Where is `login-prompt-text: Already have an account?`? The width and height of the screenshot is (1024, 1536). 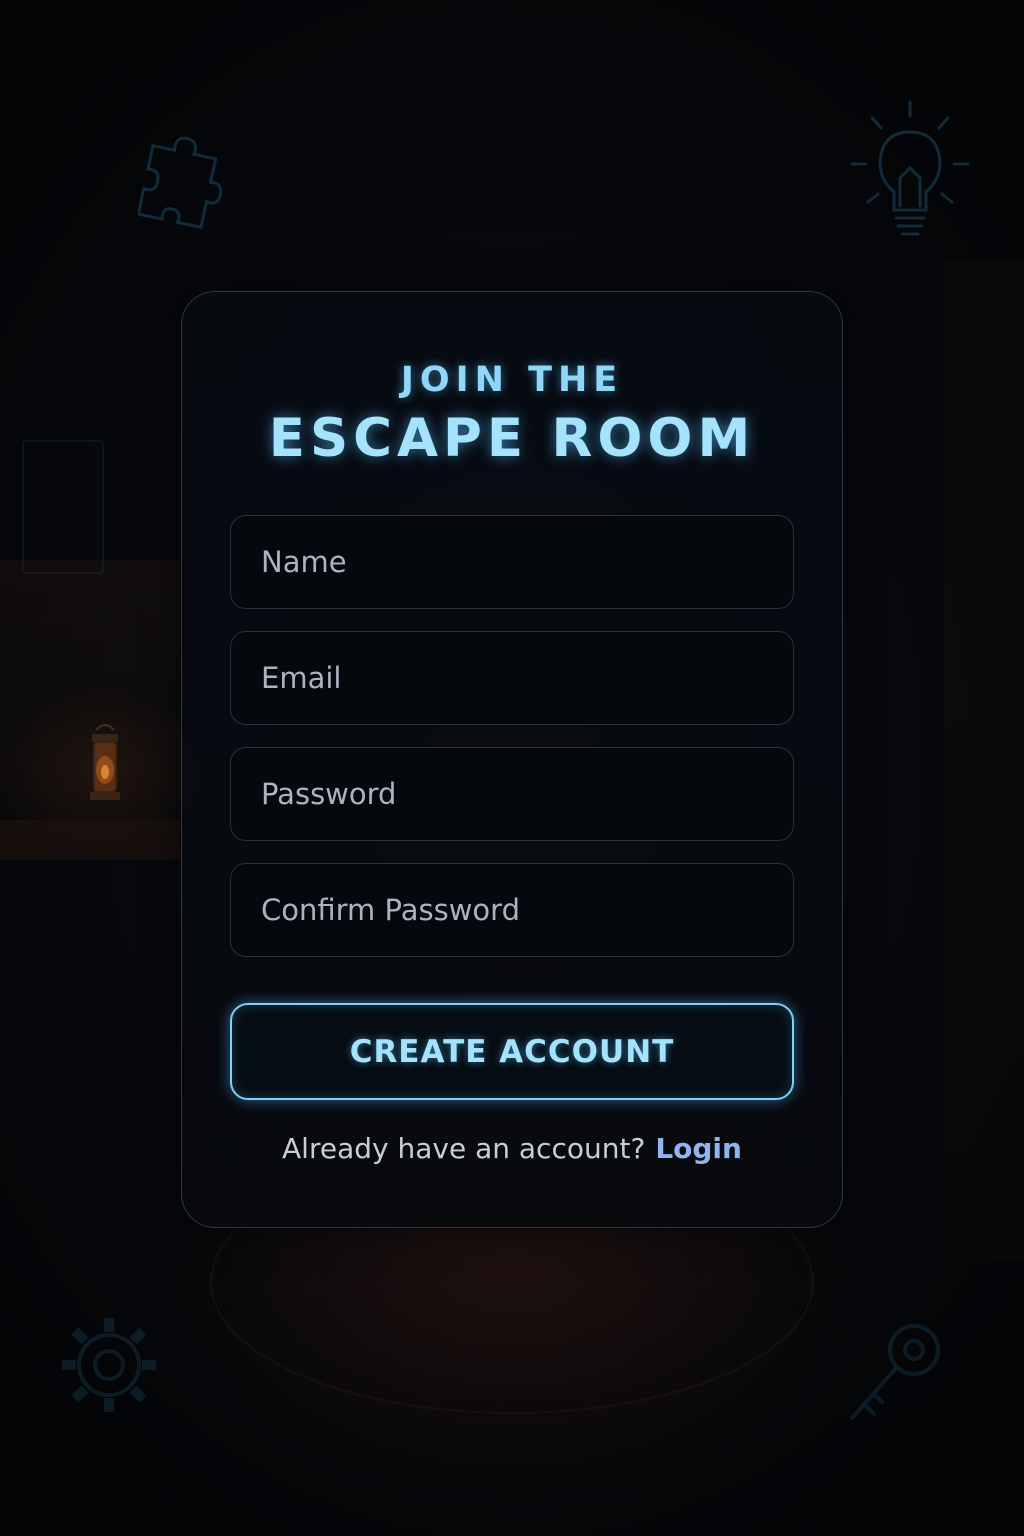 login-prompt-text: Already have an account? is located at coordinates (464, 1148).